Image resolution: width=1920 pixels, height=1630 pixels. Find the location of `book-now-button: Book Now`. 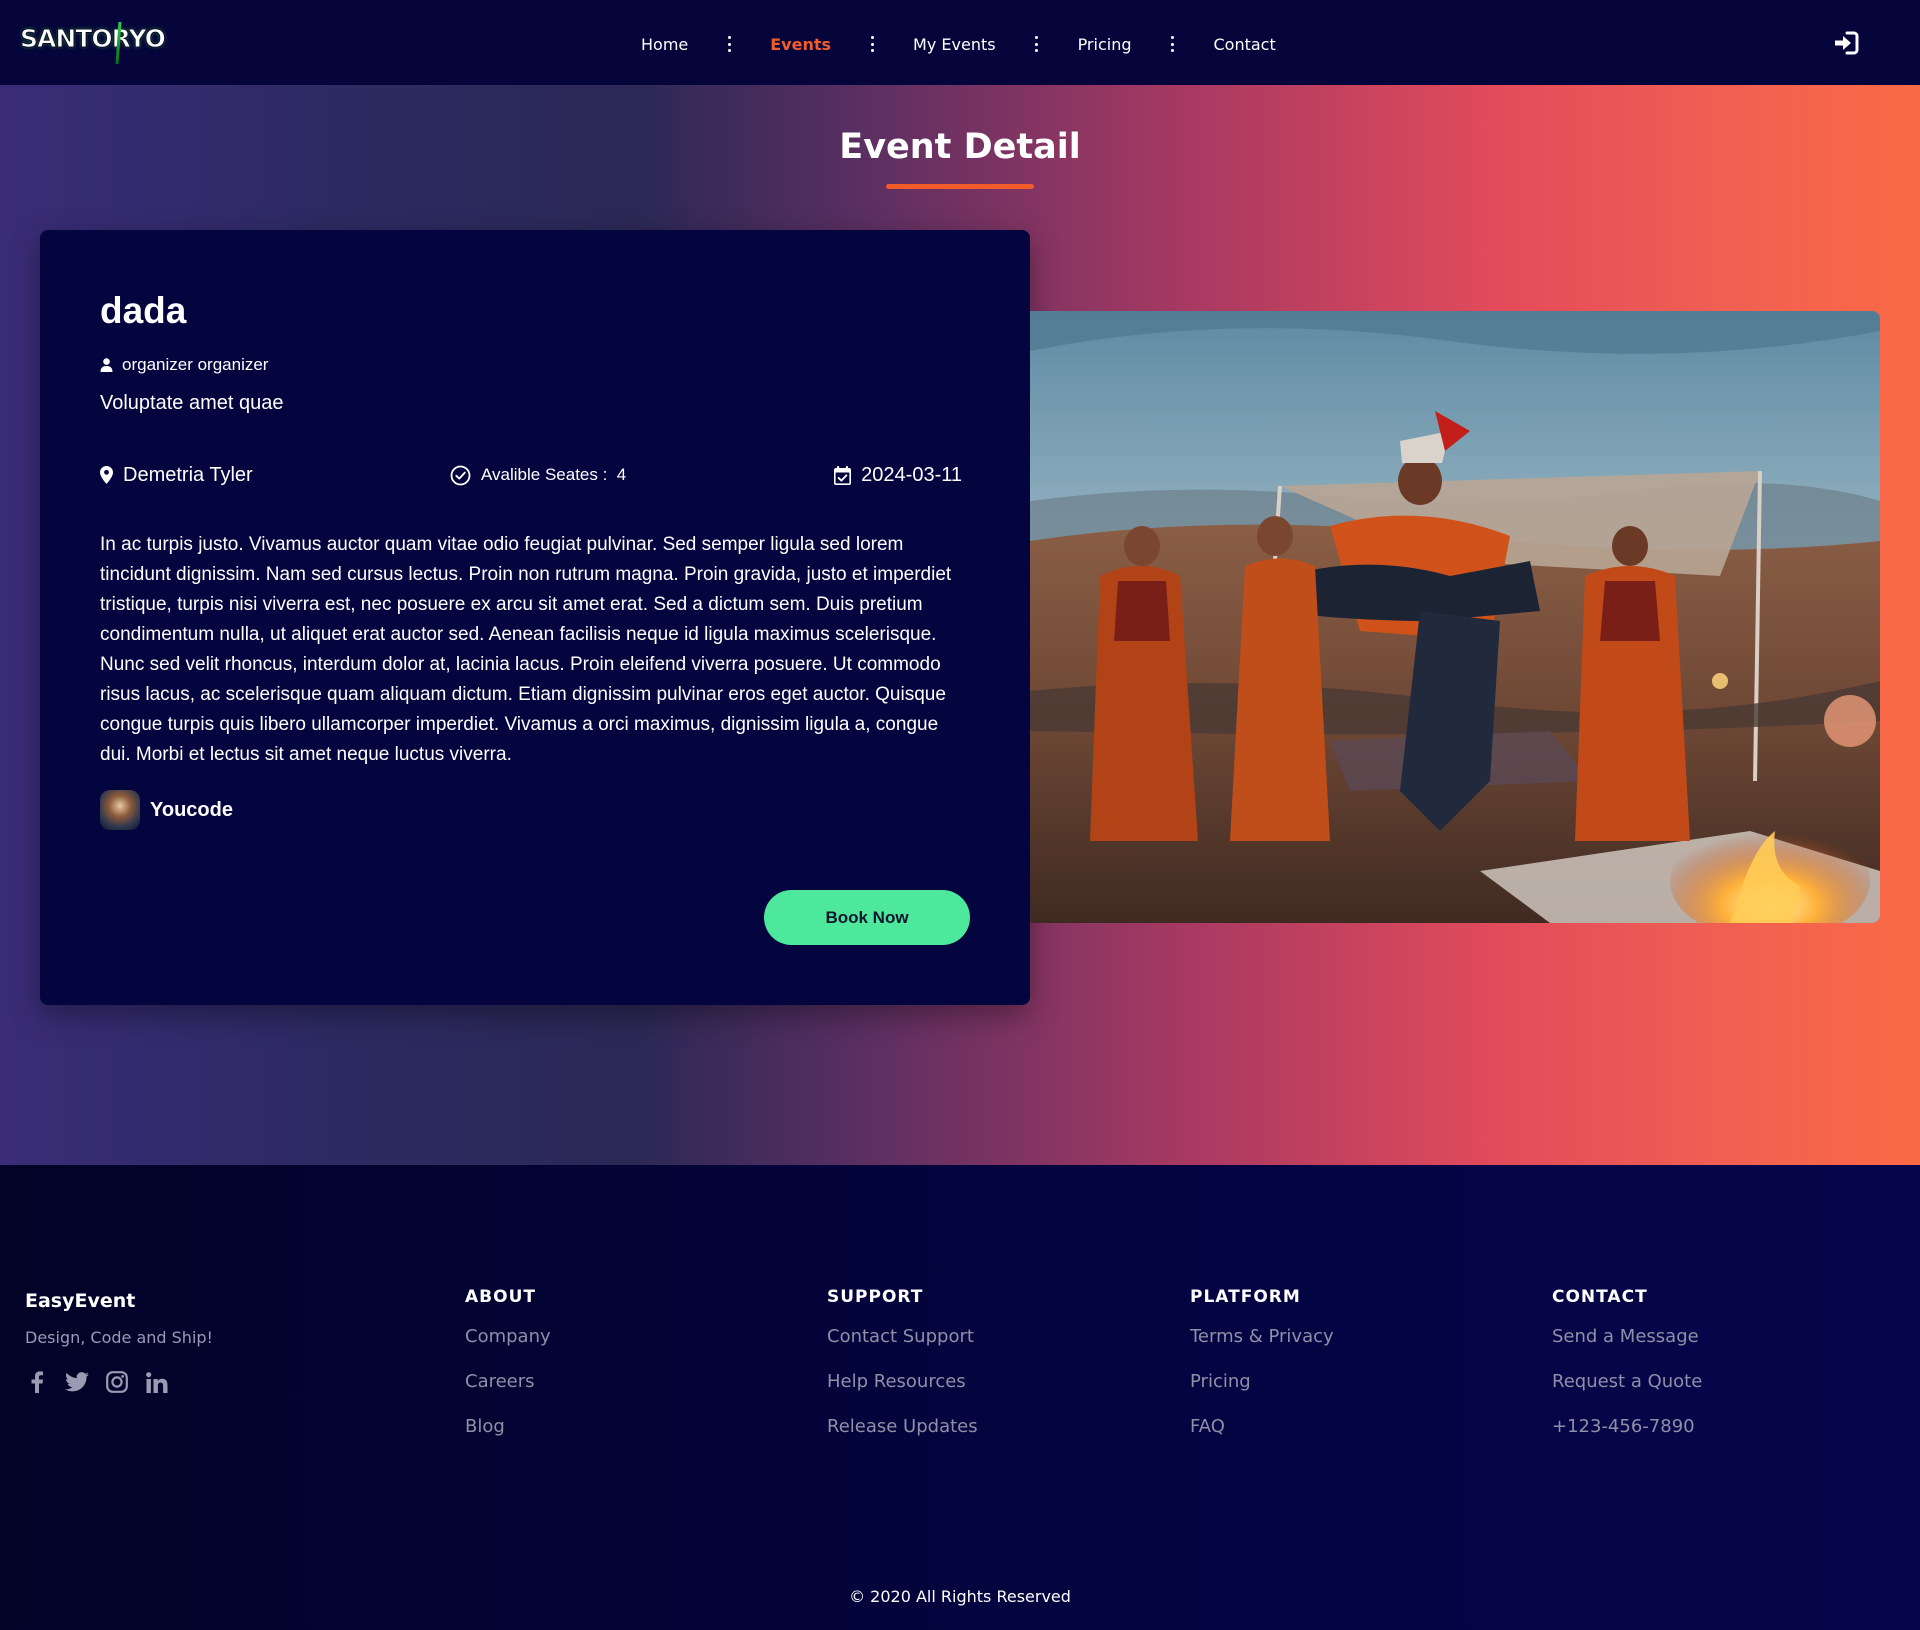

book-now-button: Book Now is located at coordinates (867, 917).